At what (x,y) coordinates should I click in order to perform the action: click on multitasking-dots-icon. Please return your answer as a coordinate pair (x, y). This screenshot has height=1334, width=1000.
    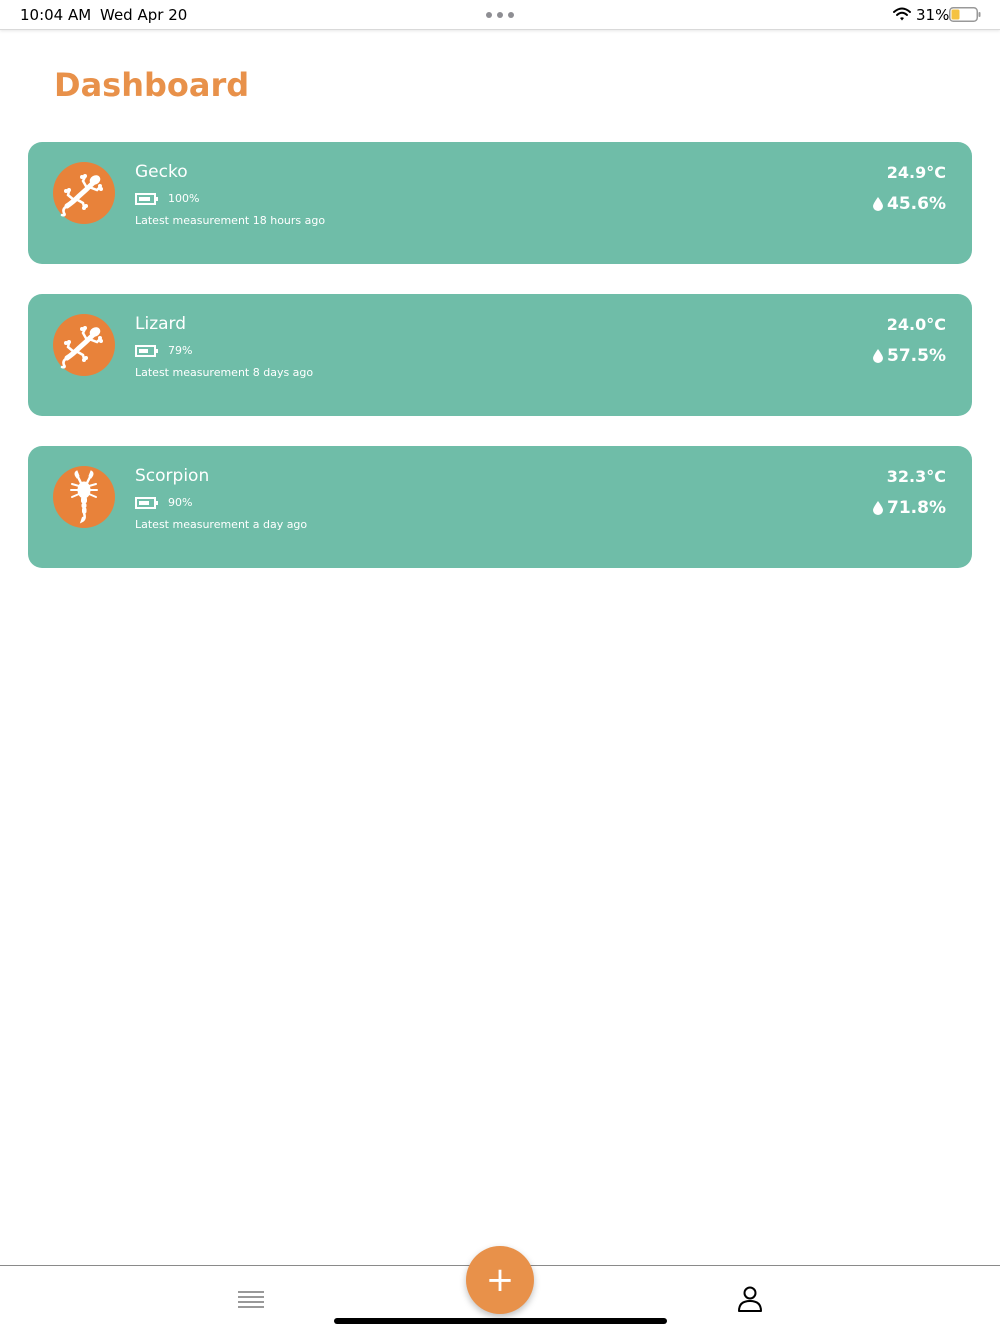
    Looking at the image, I should click on (500, 15).